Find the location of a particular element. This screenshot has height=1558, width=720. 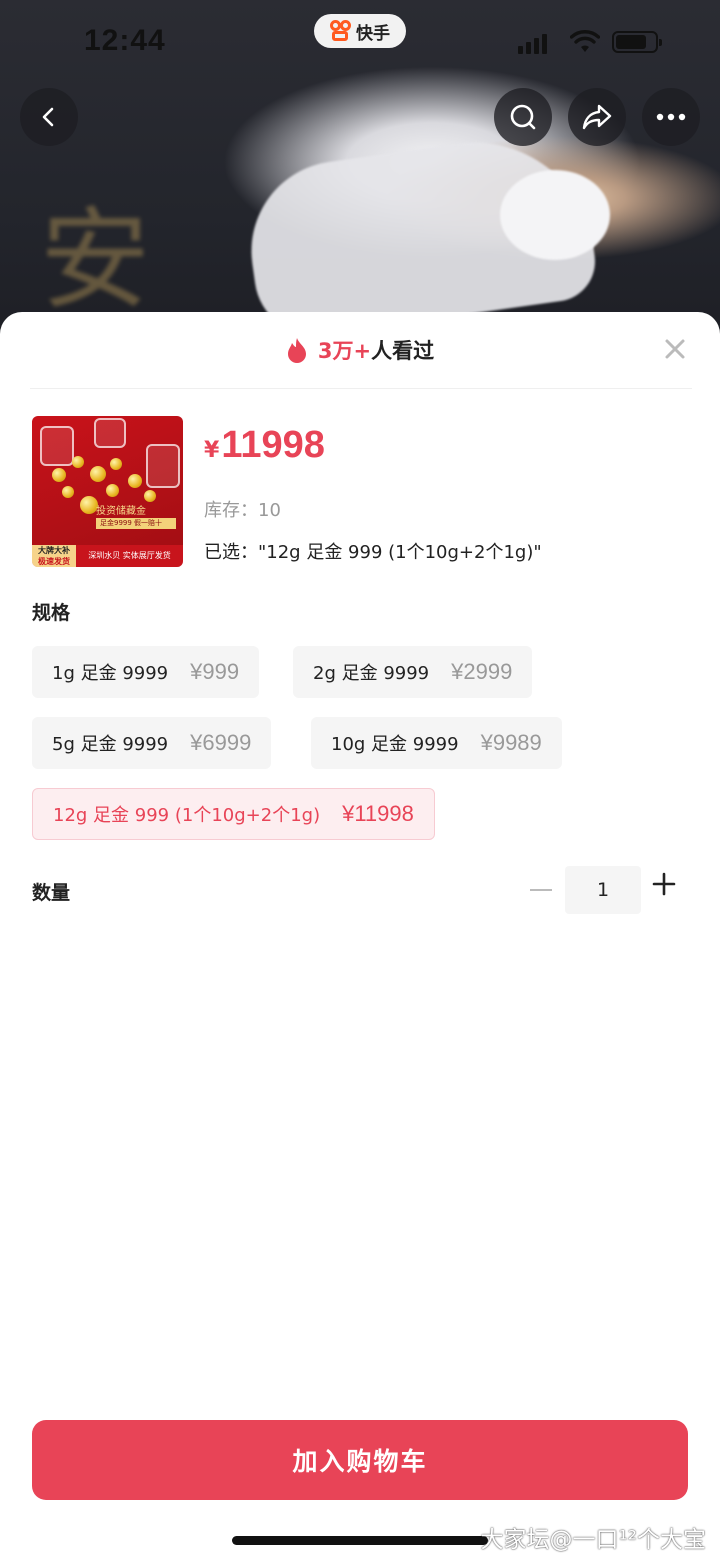

home-indicator is located at coordinates (360, 1540).